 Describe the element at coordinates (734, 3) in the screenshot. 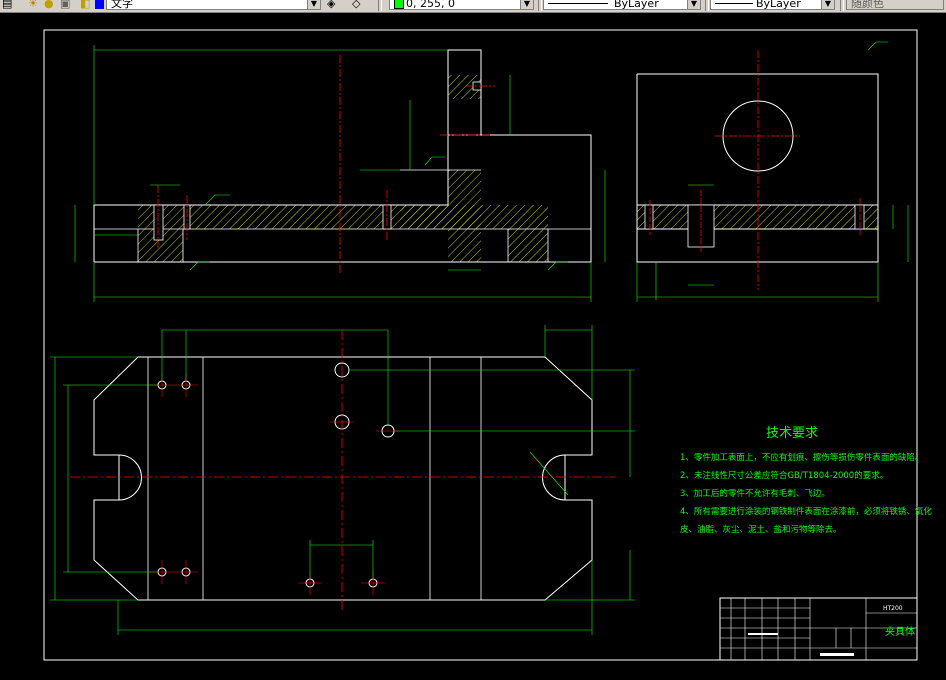

I see `lineweight-preview` at that location.